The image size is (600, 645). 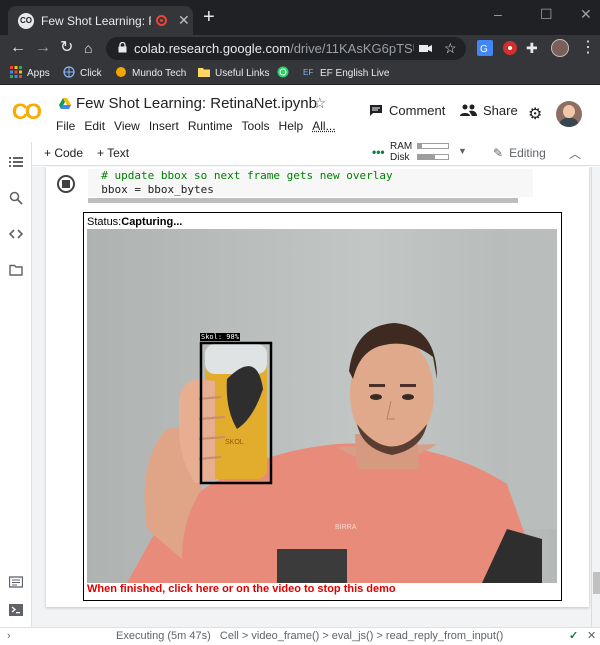 I want to click on code-horizontal-scrollbar, so click(x=303, y=200).